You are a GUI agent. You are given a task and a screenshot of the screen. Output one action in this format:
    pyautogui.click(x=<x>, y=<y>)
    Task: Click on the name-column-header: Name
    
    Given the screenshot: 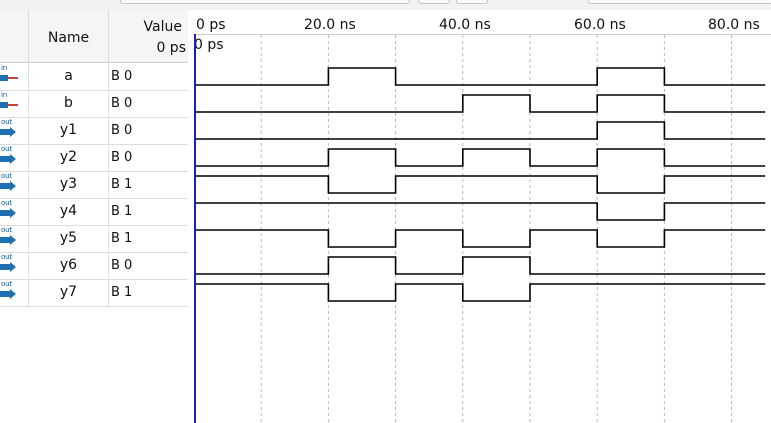 What is the action you would take?
    pyautogui.click(x=69, y=36)
    